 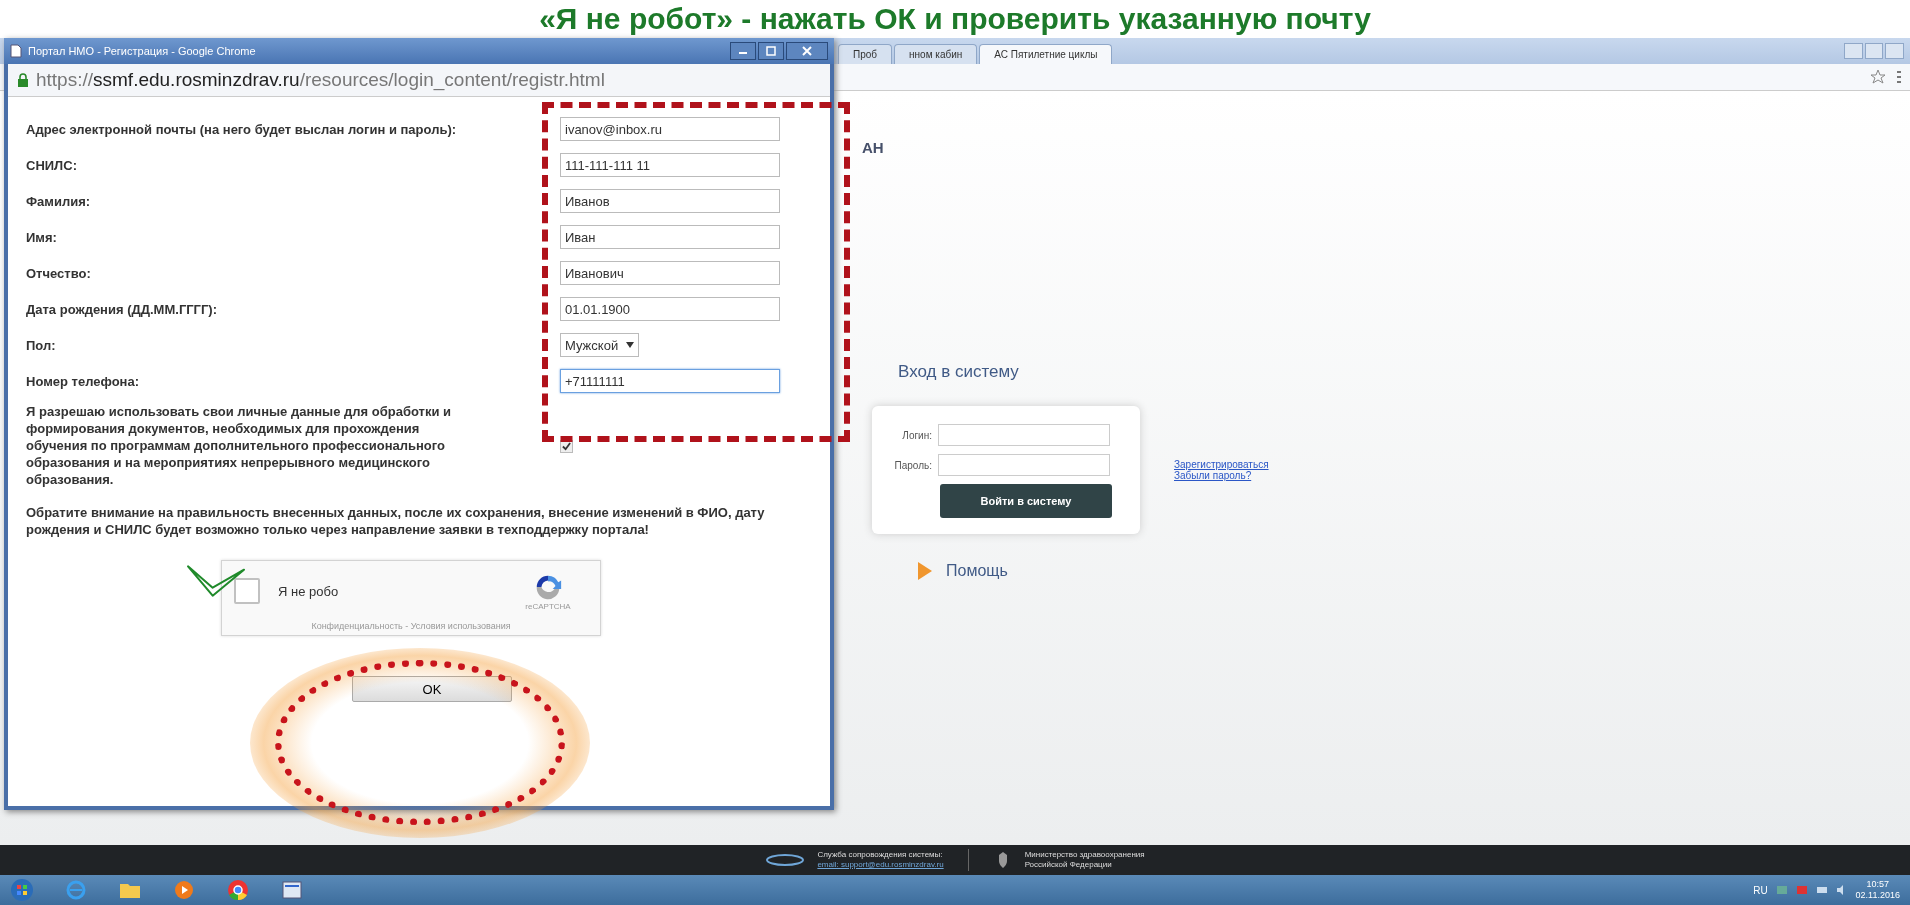 I want to click on tray-icon, so click(x=1781, y=890).